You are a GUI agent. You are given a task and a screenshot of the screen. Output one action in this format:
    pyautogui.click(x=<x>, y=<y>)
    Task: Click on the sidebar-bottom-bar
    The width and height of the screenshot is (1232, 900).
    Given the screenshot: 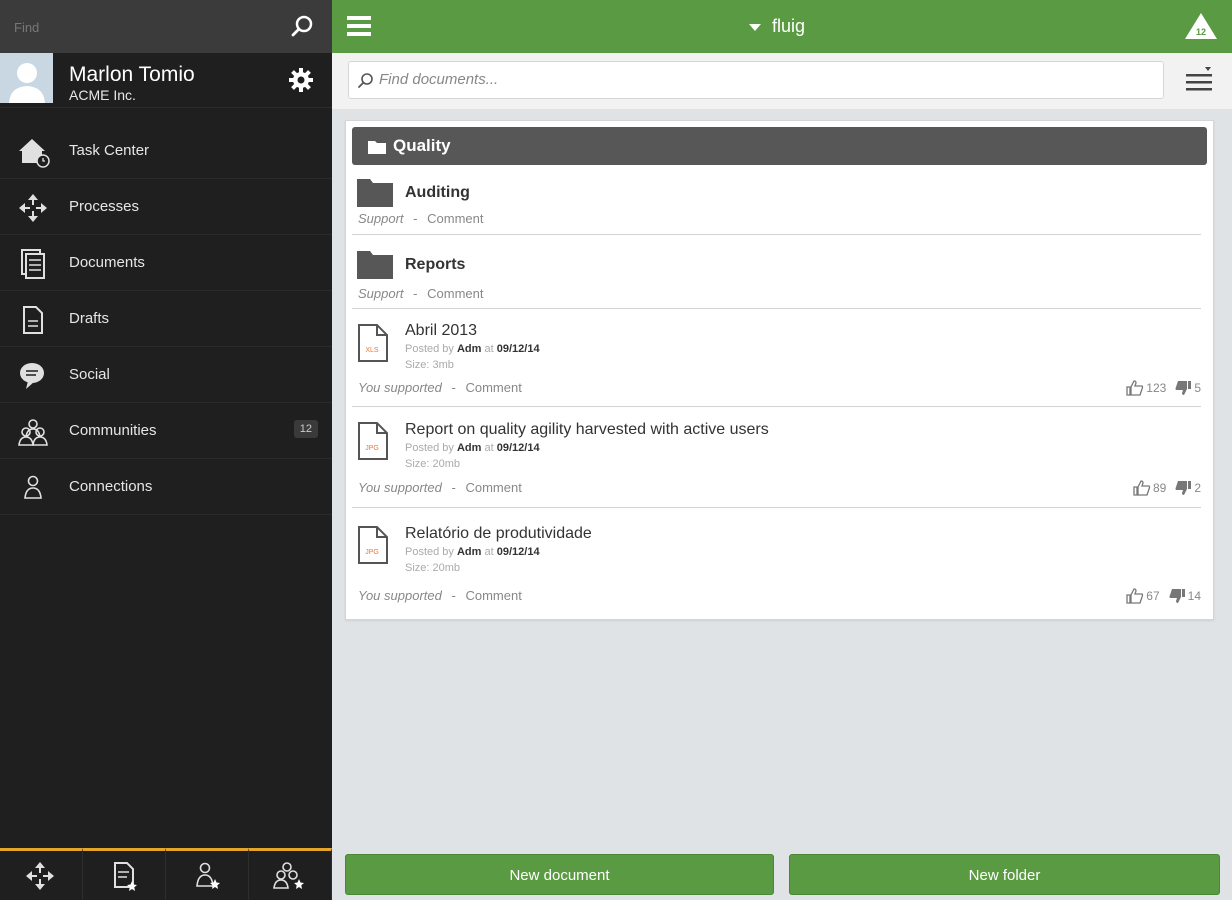 What is the action you would take?
    pyautogui.click(x=166, y=874)
    